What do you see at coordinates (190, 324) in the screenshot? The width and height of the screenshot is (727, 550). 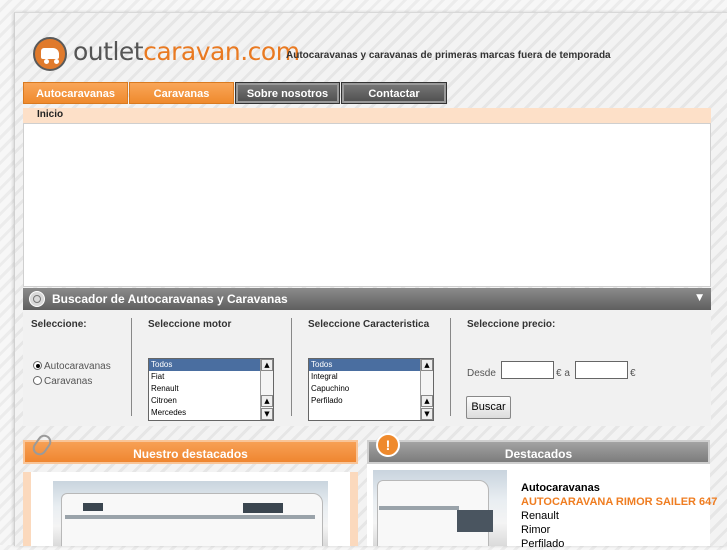 I see `motor-label: Seleccione motor` at bounding box center [190, 324].